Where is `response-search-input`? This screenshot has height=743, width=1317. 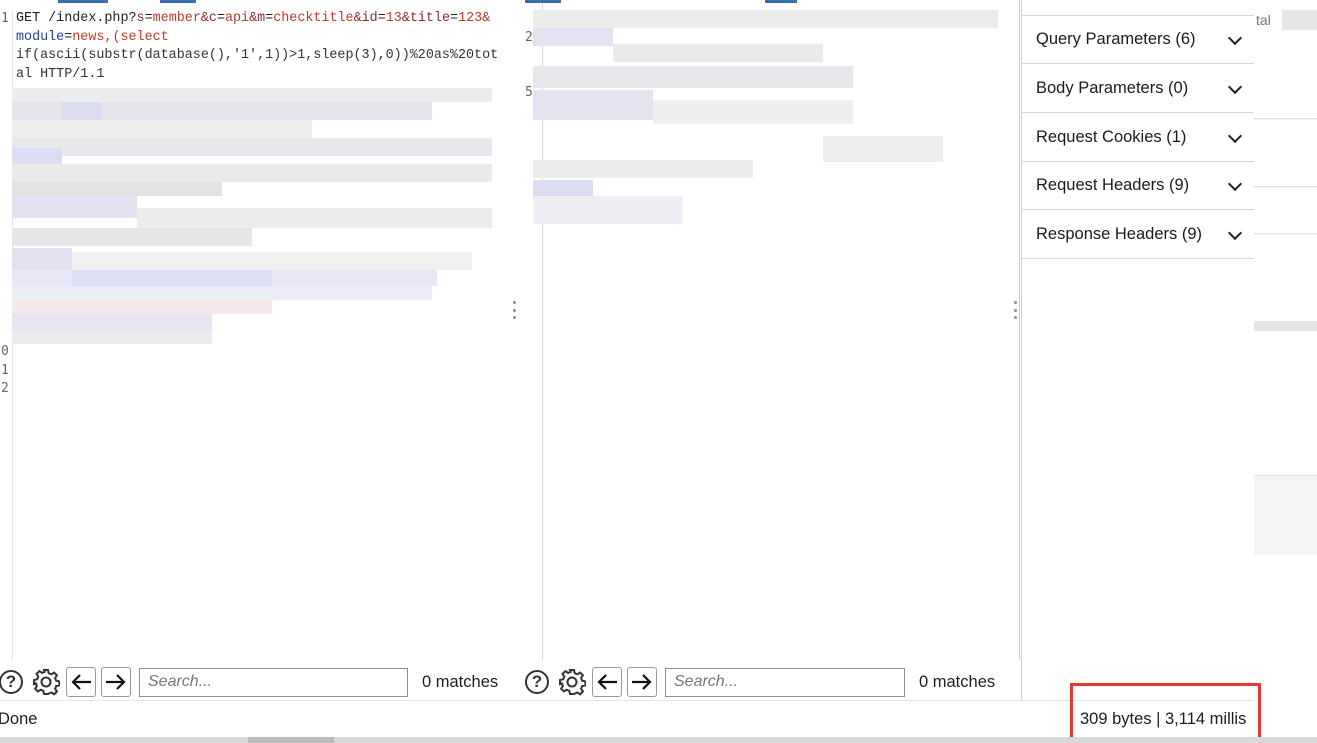 response-search-input is located at coordinates (785, 682).